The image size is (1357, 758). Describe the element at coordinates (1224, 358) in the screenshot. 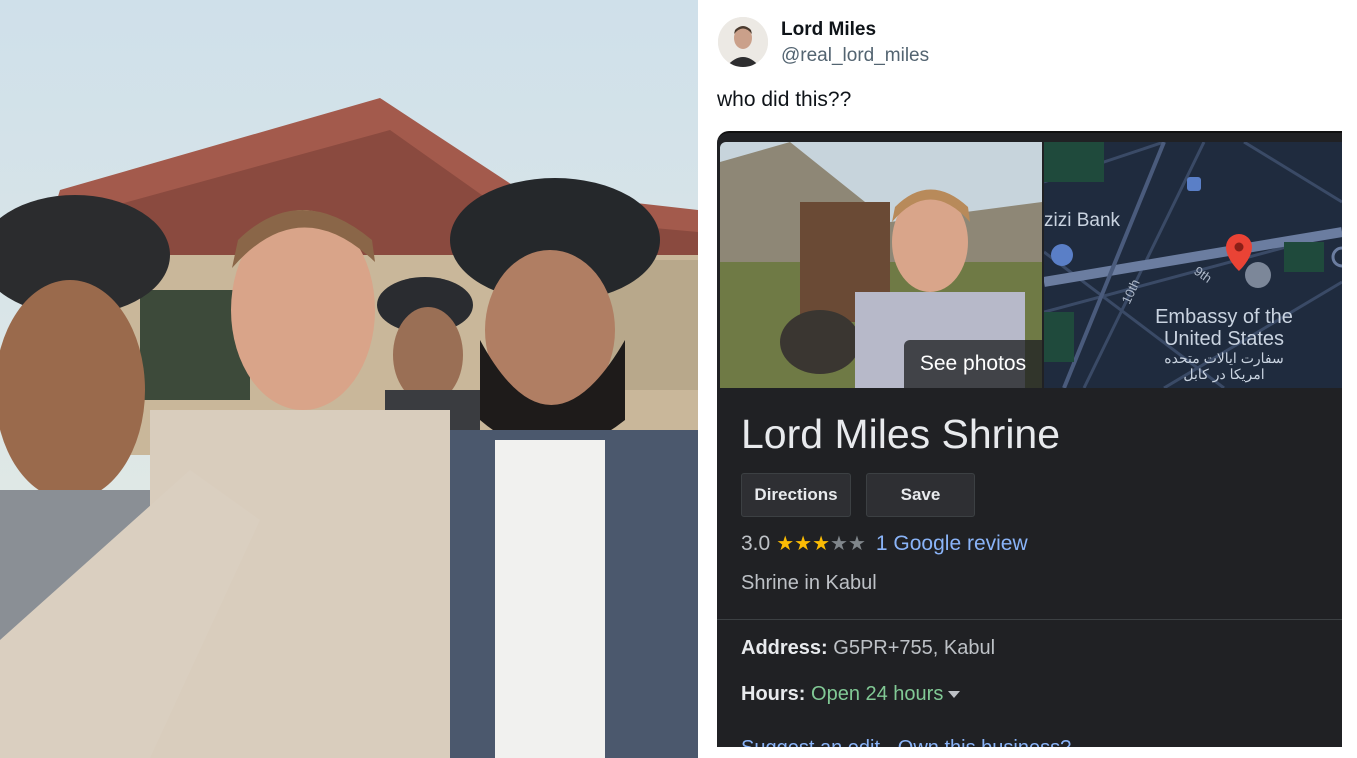

I see `map-label-embassy-arabic-1: سفارت ایالات متحده` at that location.